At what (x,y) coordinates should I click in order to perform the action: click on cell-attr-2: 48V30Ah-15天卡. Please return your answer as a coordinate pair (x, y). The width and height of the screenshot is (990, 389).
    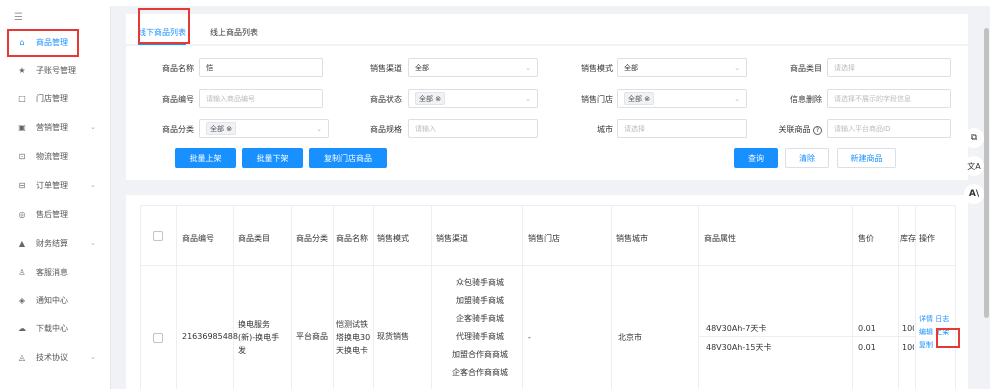
    Looking at the image, I should click on (739, 347).